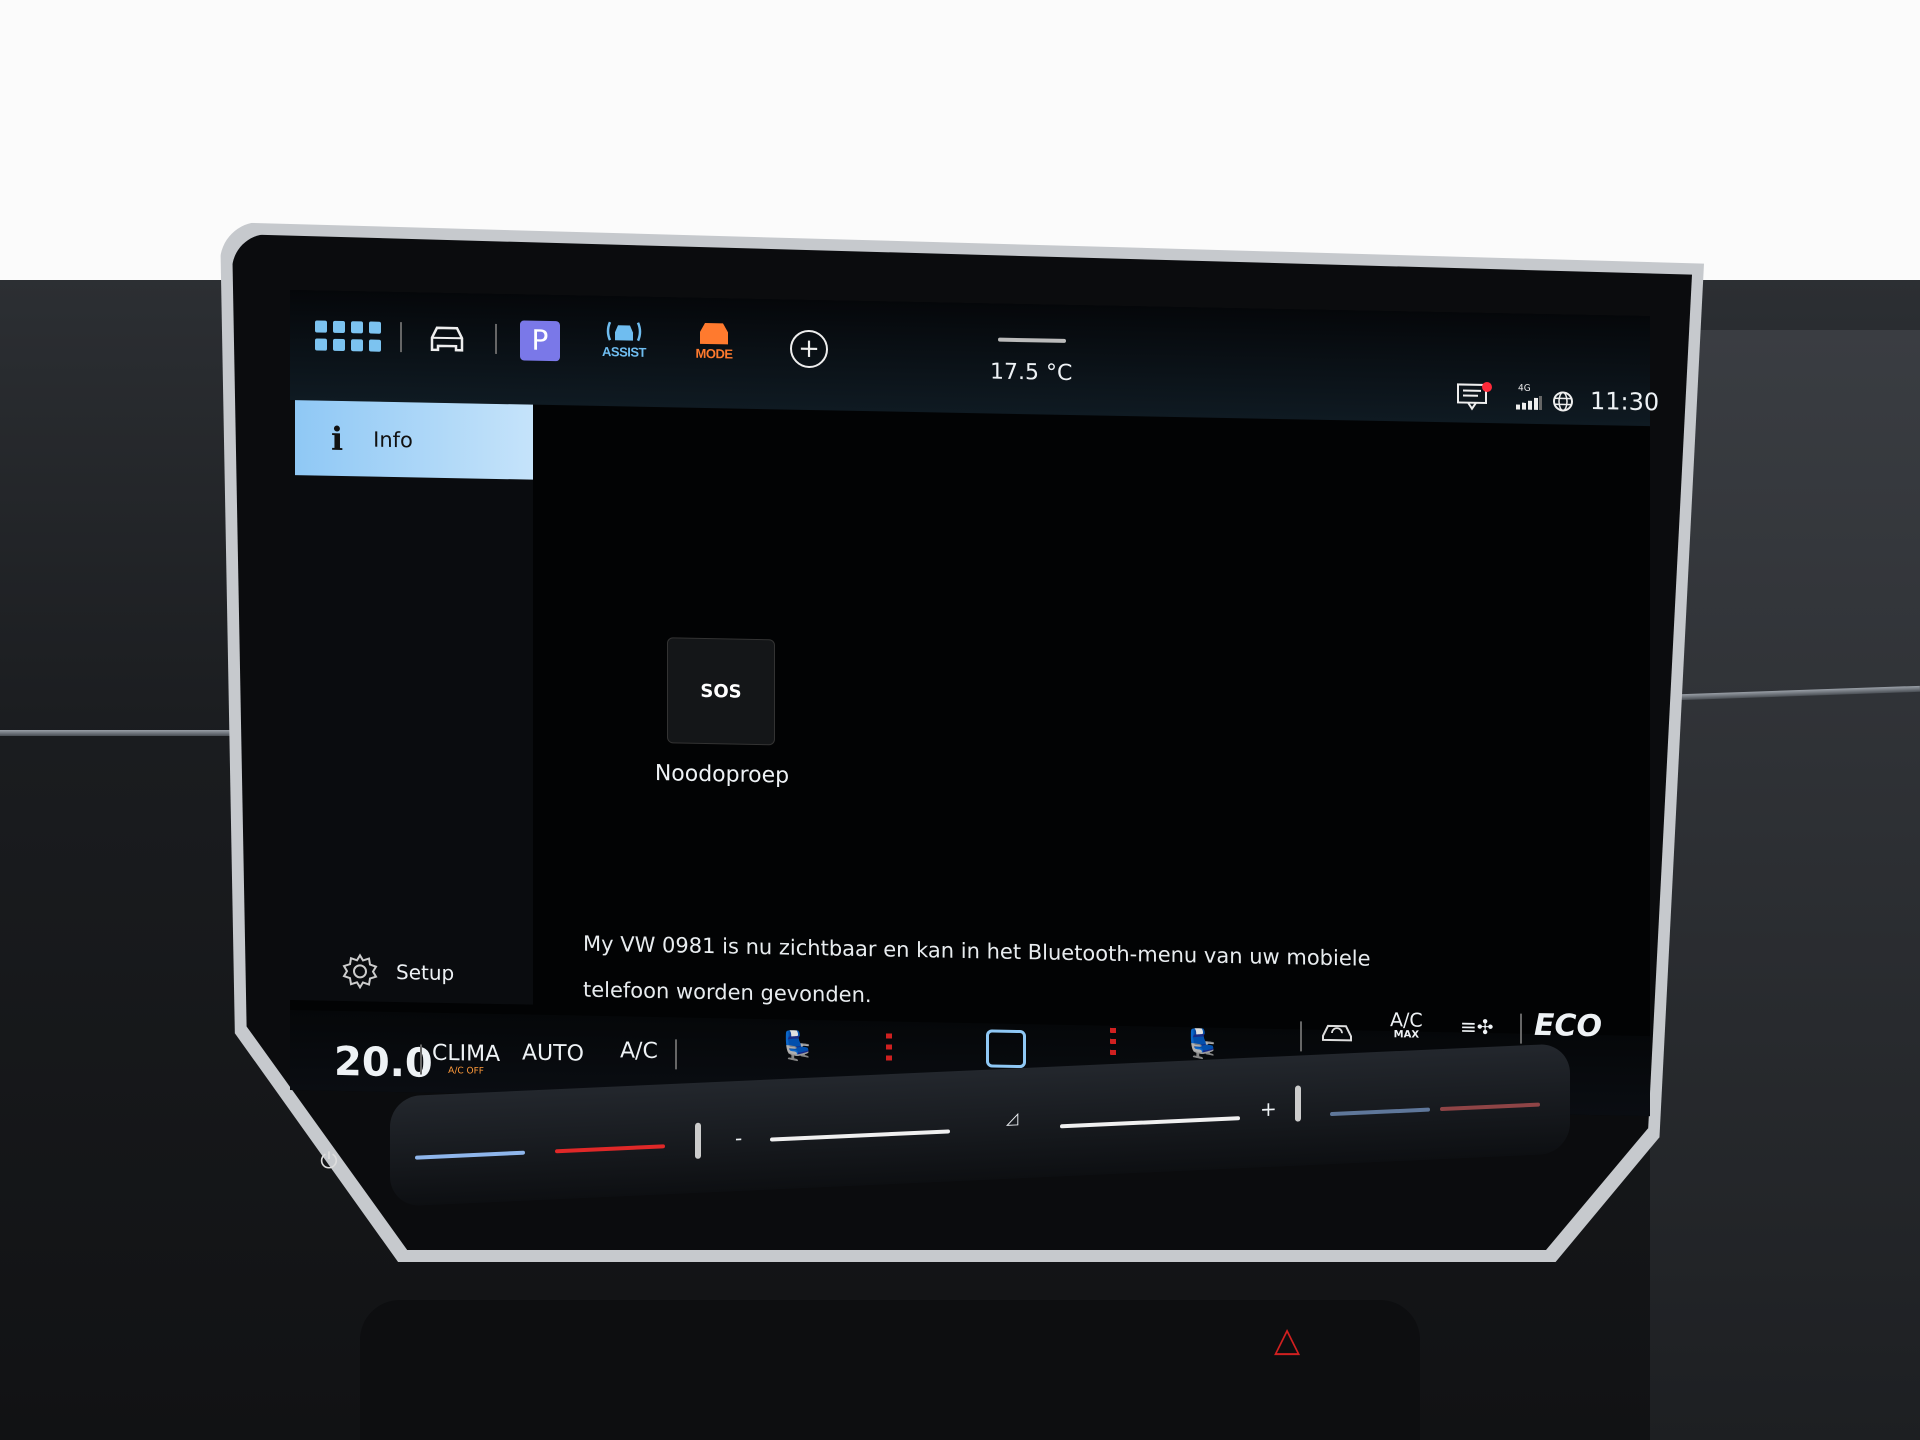  Describe the element at coordinates (1406, 1035) in the screenshot. I see `ac-max-sub: MAX` at that location.